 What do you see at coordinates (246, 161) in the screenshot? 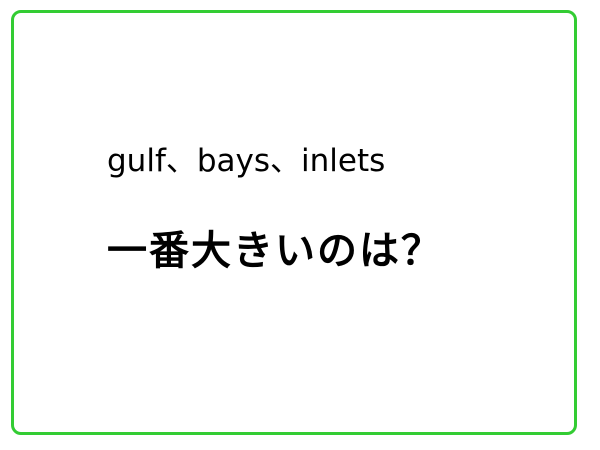
I see `question-terms: gulf、bays、inlets` at bounding box center [246, 161].